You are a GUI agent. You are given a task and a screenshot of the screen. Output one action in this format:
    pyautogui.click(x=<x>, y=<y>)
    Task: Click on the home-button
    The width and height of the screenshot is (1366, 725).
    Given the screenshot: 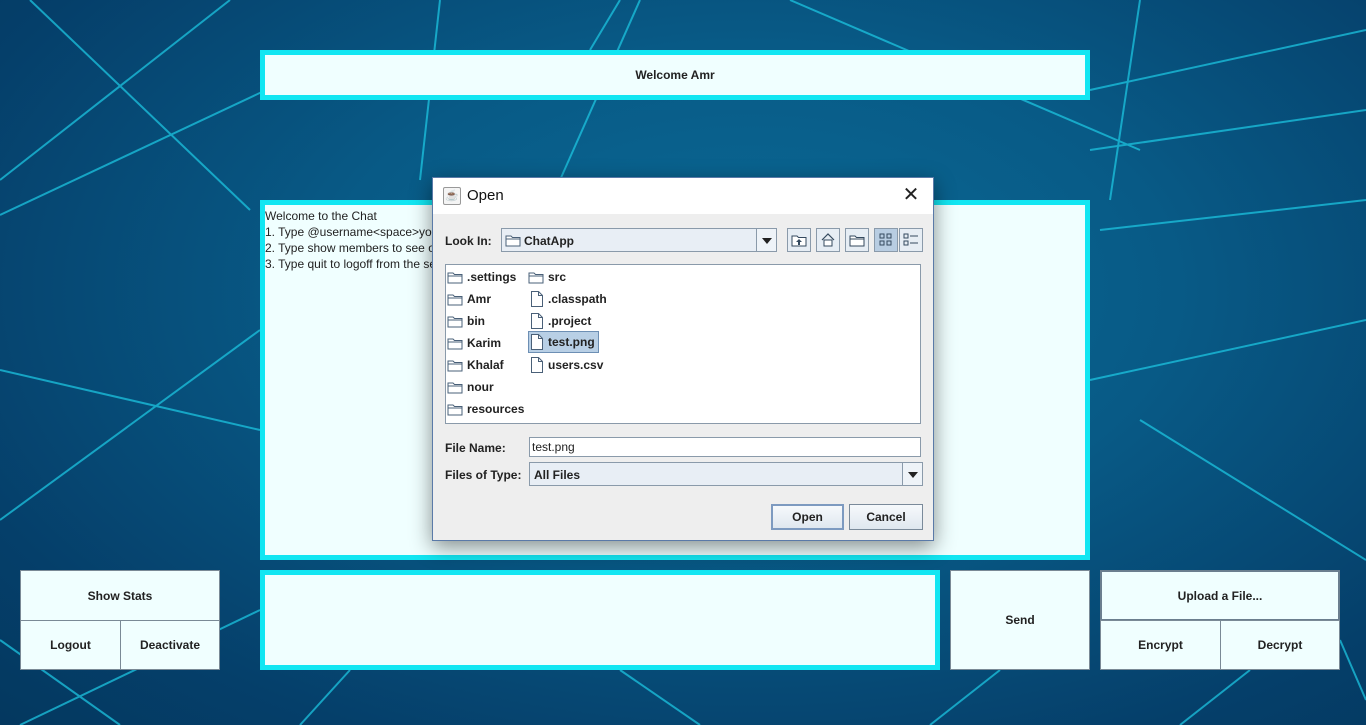 What is the action you would take?
    pyautogui.click(x=828, y=240)
    